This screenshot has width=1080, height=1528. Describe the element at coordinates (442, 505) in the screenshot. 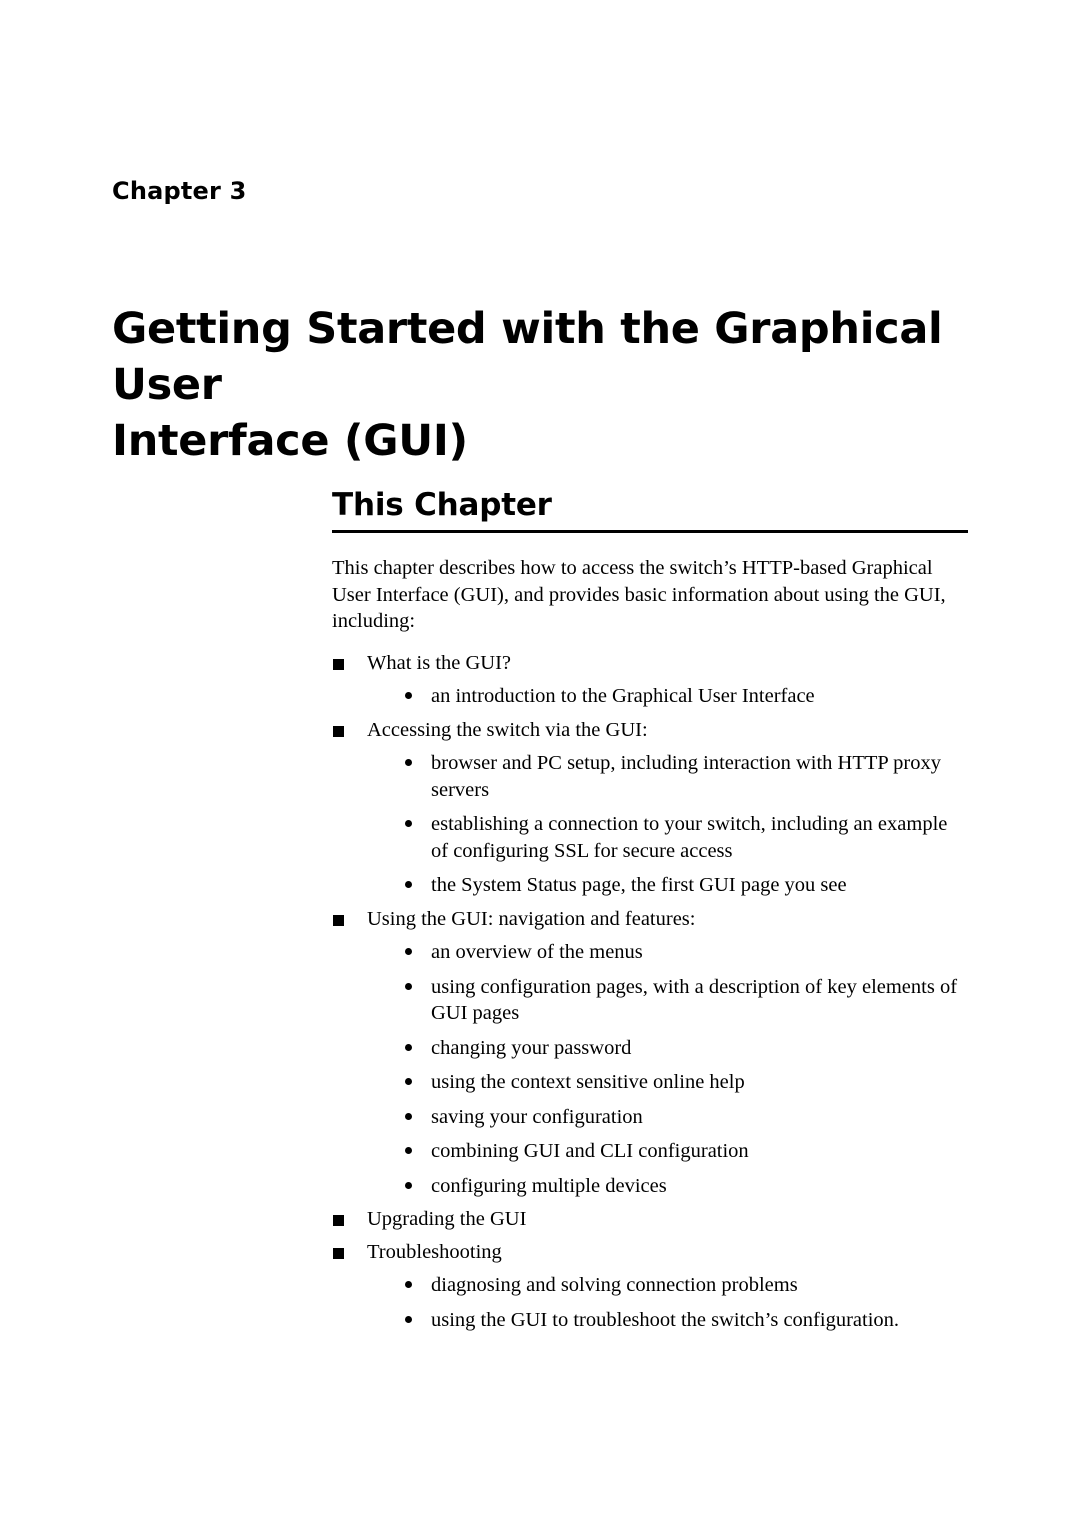

I see `section-heading: This Chapter` at that location.